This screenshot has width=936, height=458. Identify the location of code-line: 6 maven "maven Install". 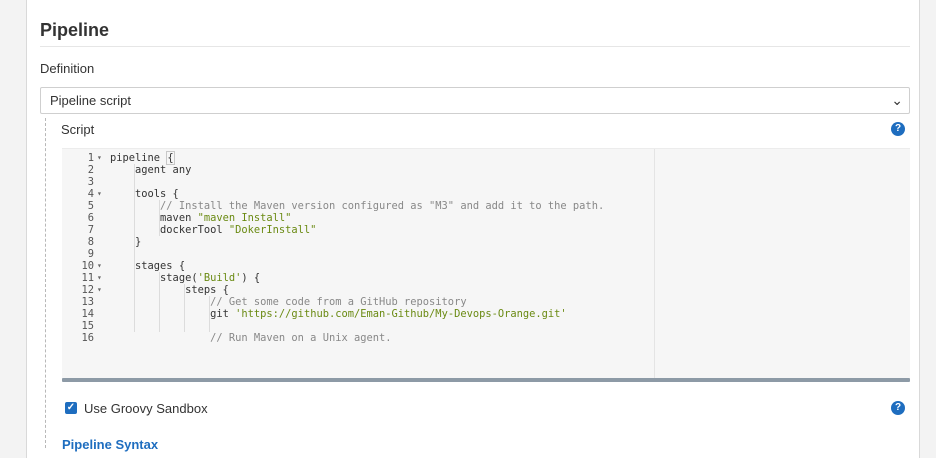
(486, 218).